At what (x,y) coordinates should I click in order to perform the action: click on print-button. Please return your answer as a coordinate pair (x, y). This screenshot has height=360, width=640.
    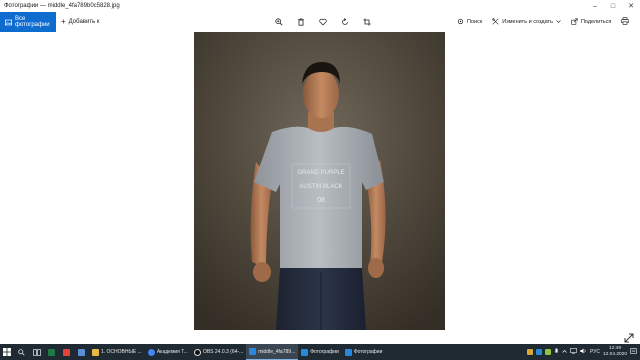
    Looking at the image, I should click on (625, 22).